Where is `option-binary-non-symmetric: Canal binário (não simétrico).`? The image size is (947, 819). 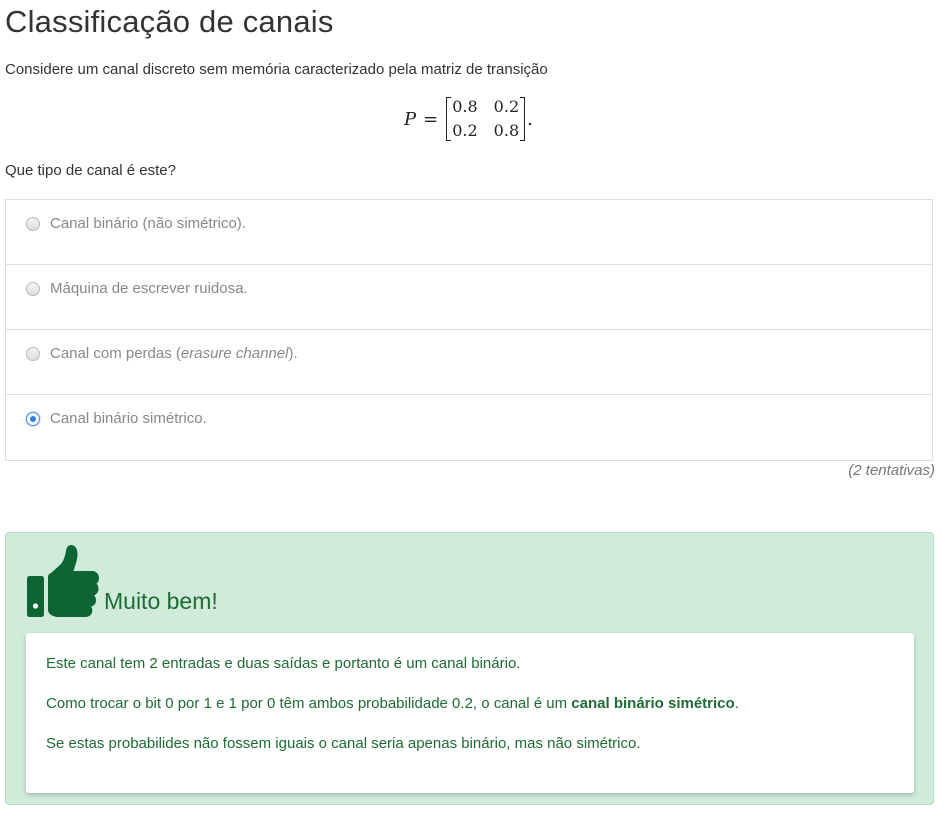 option-binary-non-symmetric: Canal binário (não simétrico). is located at coordinates (469, 232).